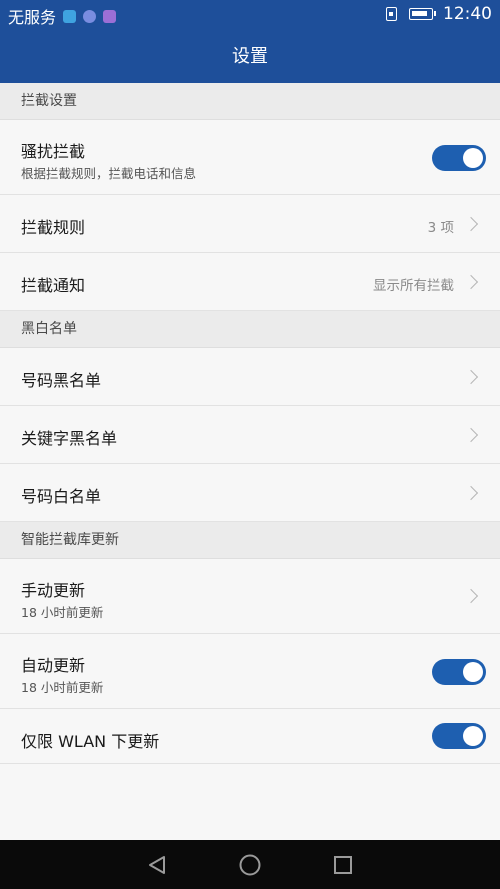  What do you see at coordinates (61, 496) in the screenshot?
I see `row-title: 号码白名单` at bounding box center [61, 496].